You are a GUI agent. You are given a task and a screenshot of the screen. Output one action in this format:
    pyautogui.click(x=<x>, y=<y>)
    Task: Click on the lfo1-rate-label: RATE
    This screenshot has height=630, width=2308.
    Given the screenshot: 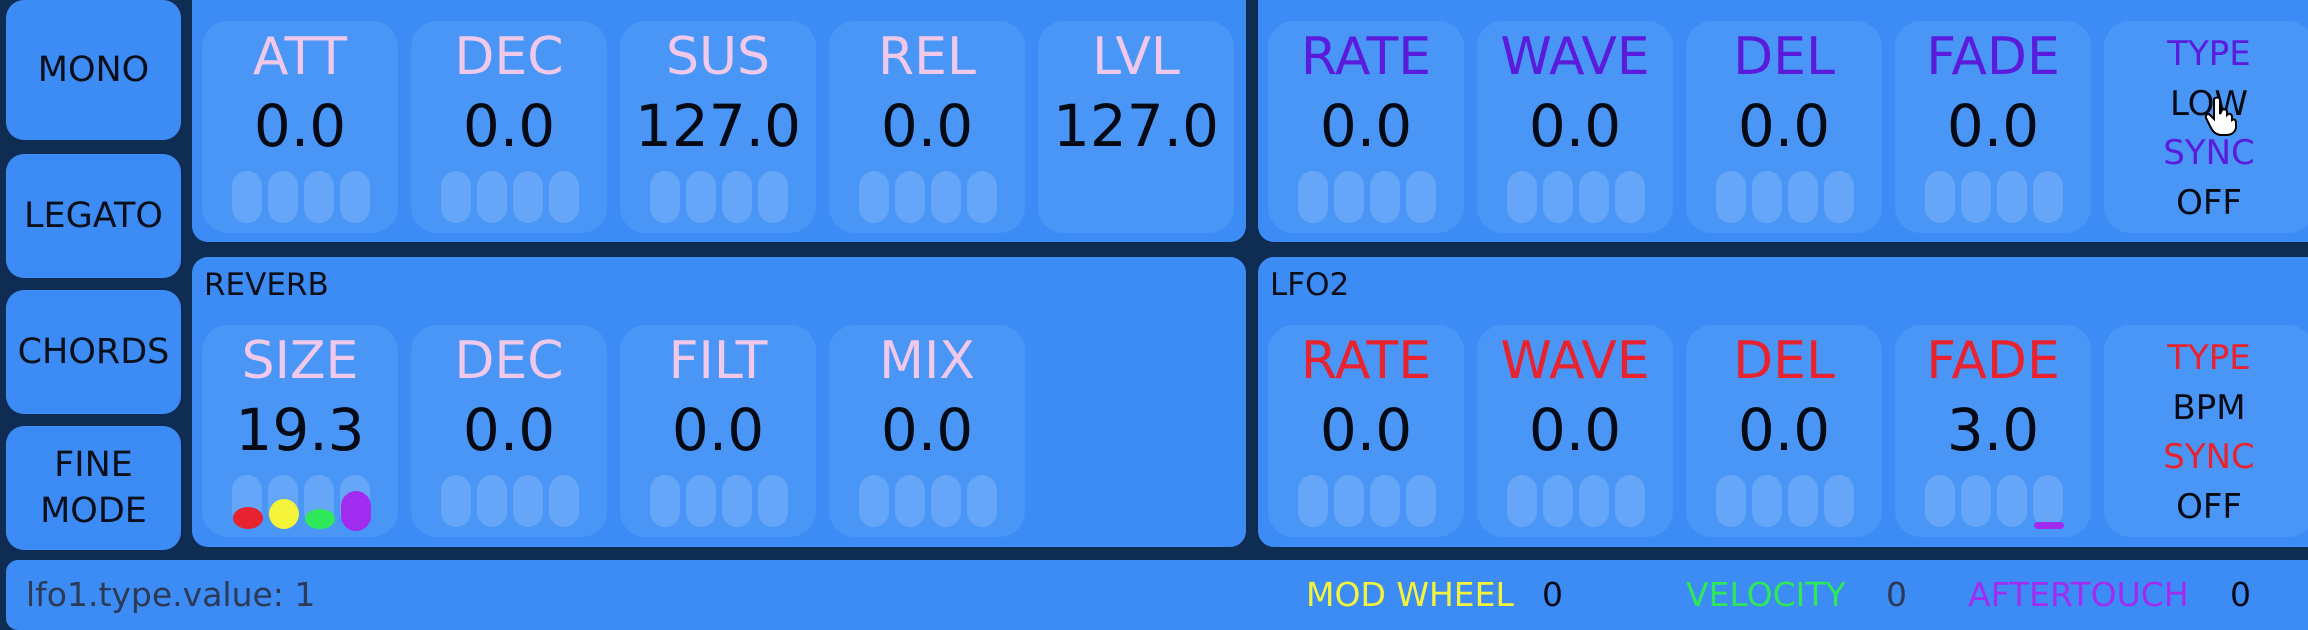 What is the action you would take?
    pyautogui.click(x=1366, y=57)
    